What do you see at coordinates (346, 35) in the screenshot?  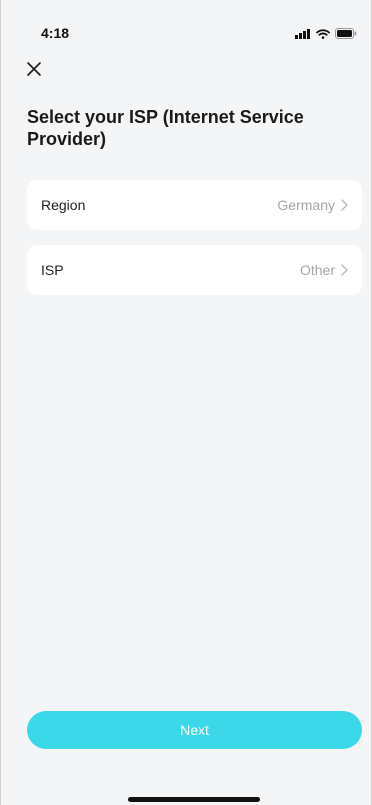 I see `battery-icon` at bounding box center [346, 35].